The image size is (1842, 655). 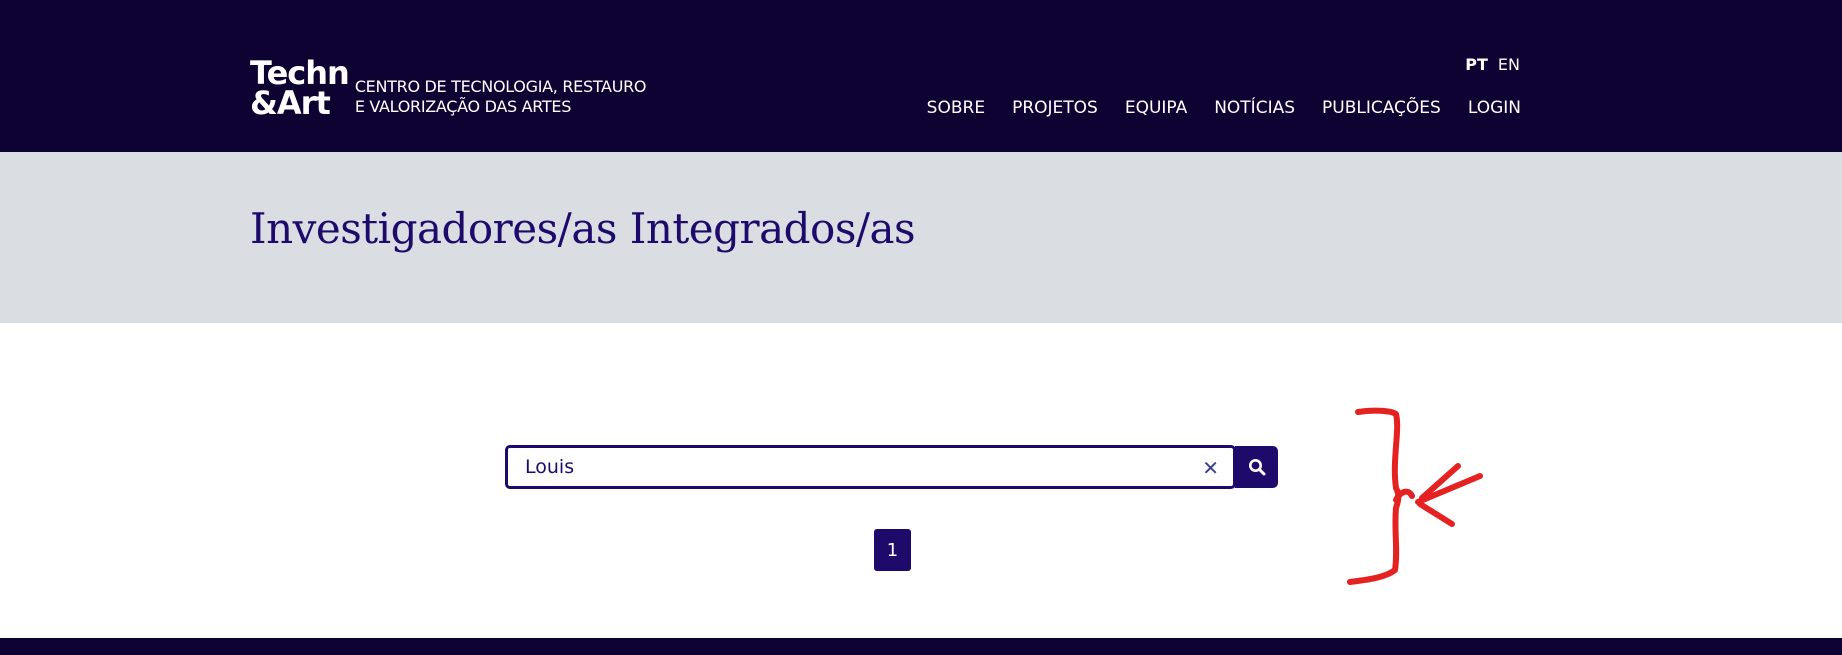 What do you see at coordinates (500, 86) in the screenshot?
I see `logo-tagline-line1: CENTRO DE TECNOLOGIA, RESTAURO` at bounding box center [500, 86].